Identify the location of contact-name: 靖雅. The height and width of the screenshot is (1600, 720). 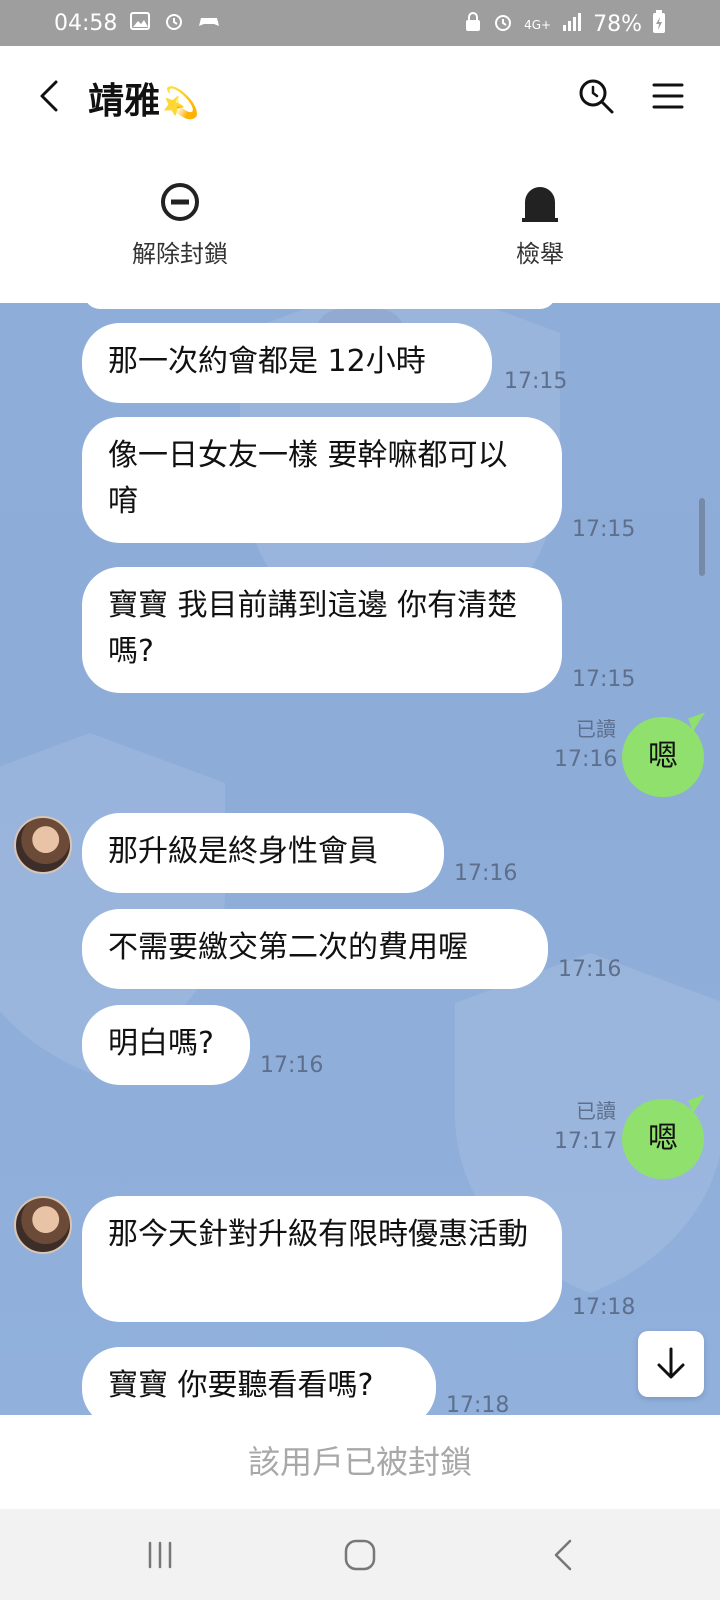
(124, 101).